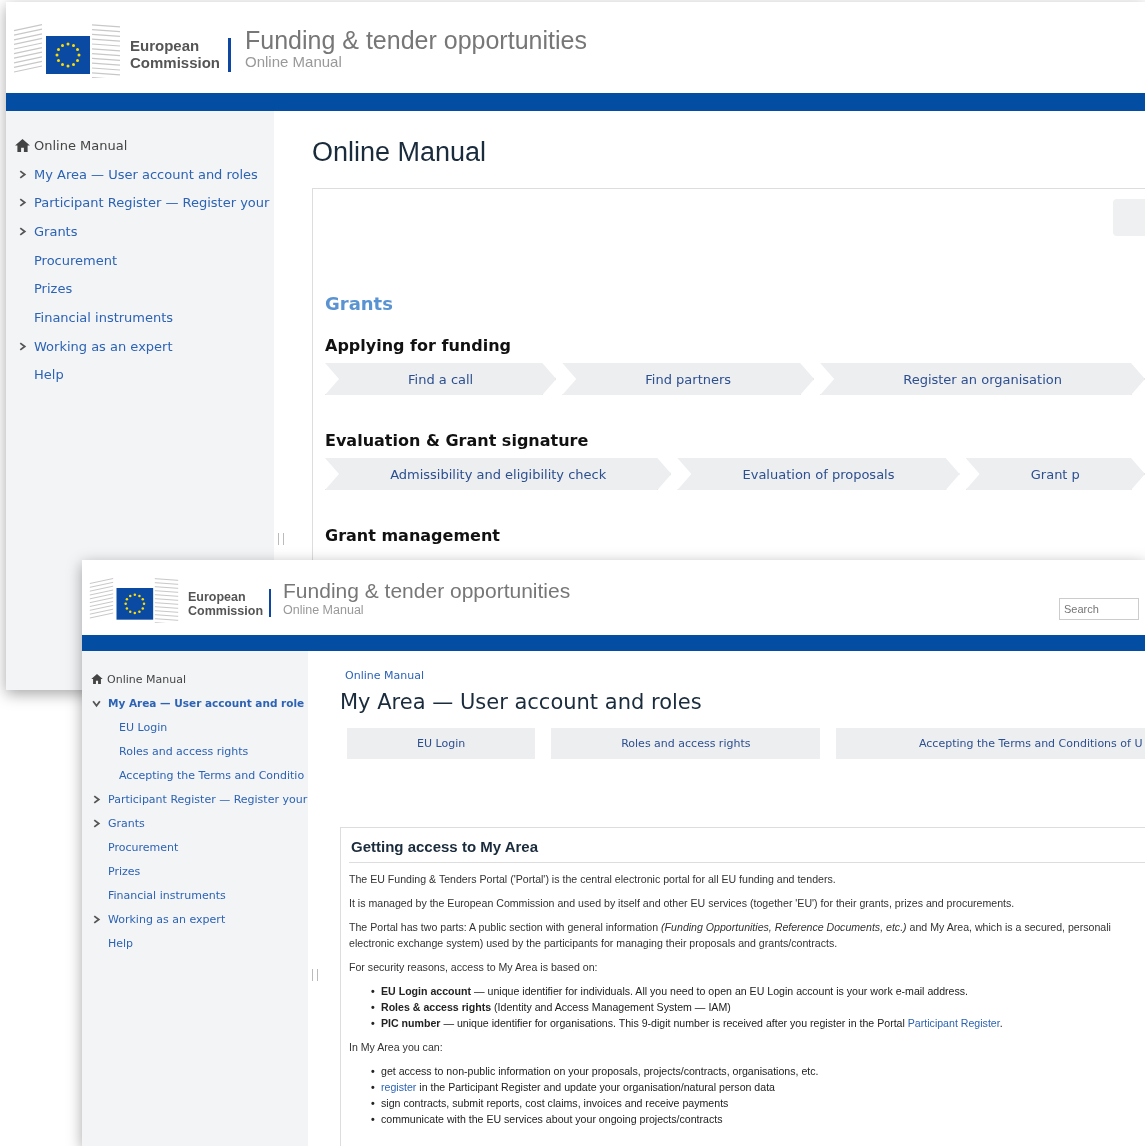 This screenshot has height=1146, width=1145. Describe the element at coordinates (595, 1071) in the screenshot. I see `list-item: • get access to non-public information on your proposals, projects/contracts, organisations, etc.` at that location.